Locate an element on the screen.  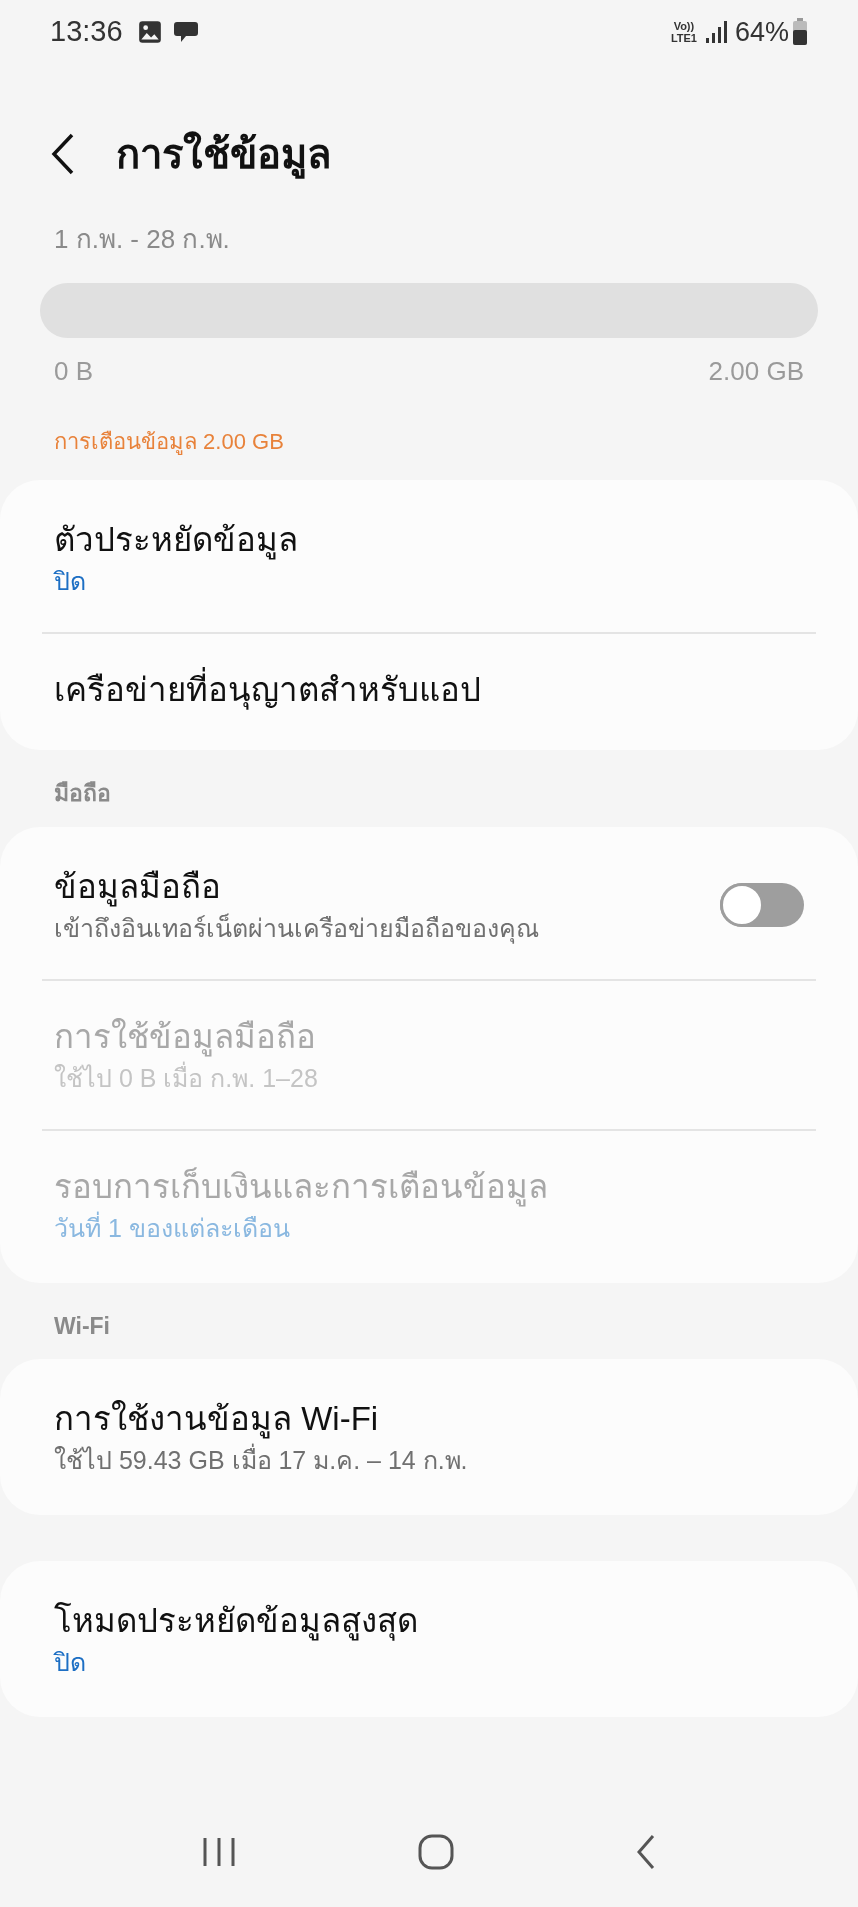
usage-max-label: 2.00 GB is located at coordinates (756, 371).